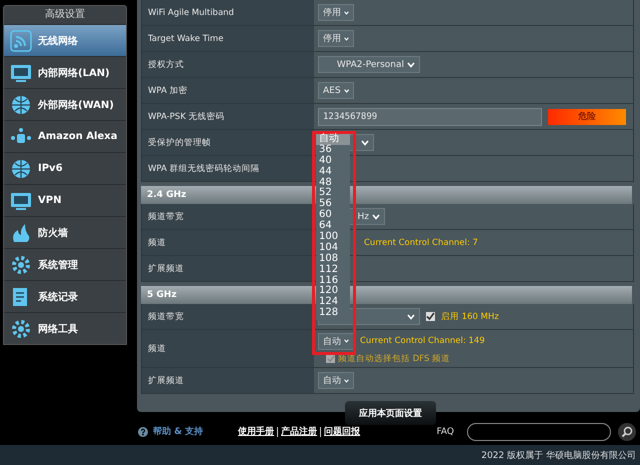 The image size is (640, 465). Describe the element at coordinates (422, 341) in the screenshot. I see `channel-note: Current Control Channel: 149` at that location.